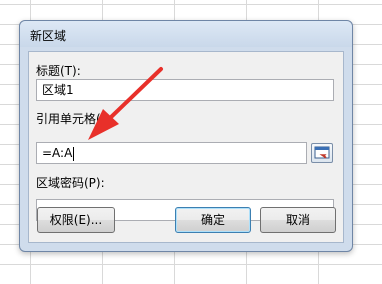 Image resolution: width=382 pixels, height=284 pixels. What do you see at coordinates (70, 183) in the screenshot?
I see `password-label: 区域密码(P):` at bounding box center [70, 183].